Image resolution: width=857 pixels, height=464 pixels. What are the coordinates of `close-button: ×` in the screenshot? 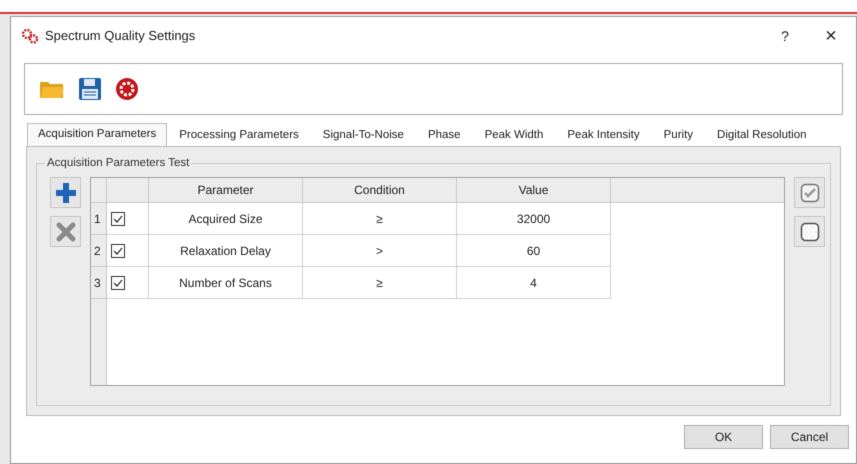 It's located at (831, 36).